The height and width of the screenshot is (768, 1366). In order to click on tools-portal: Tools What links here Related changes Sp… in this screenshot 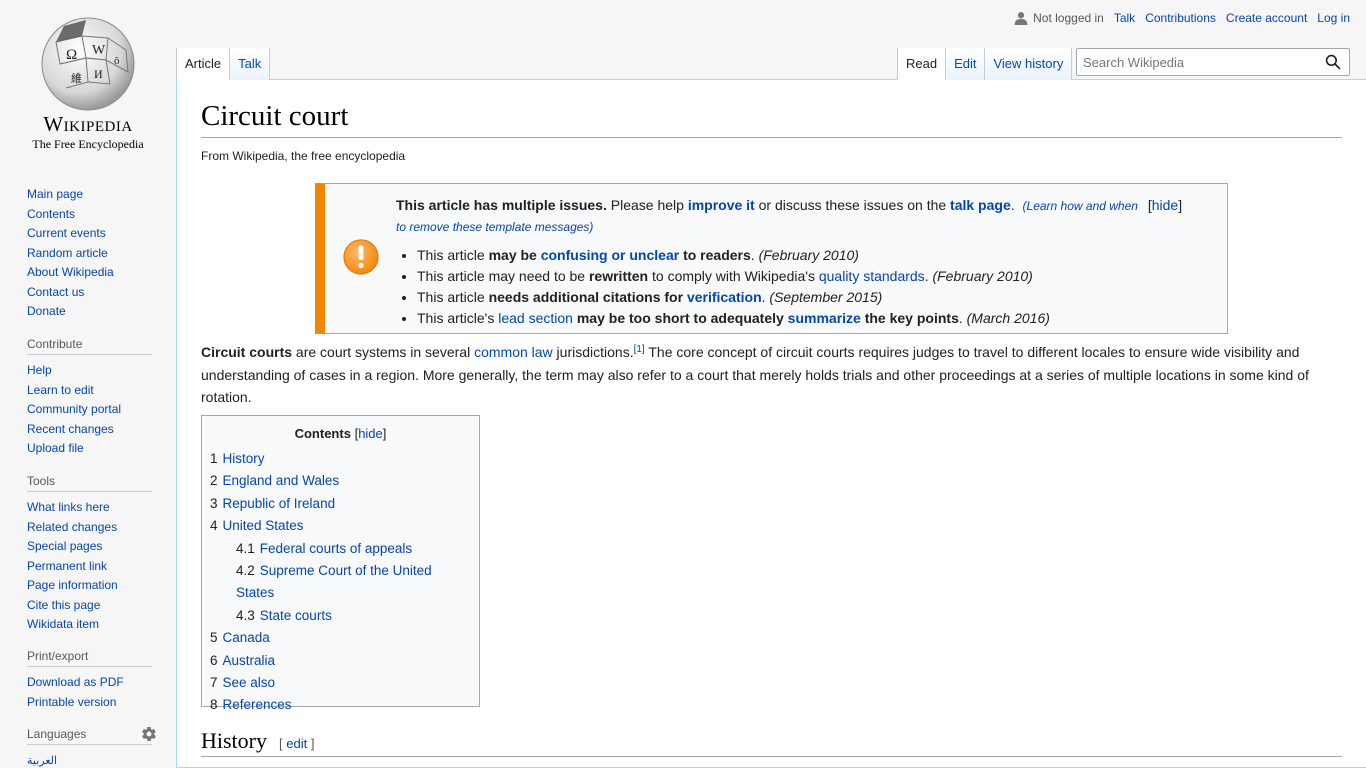, I will do `click(89, 554)`.